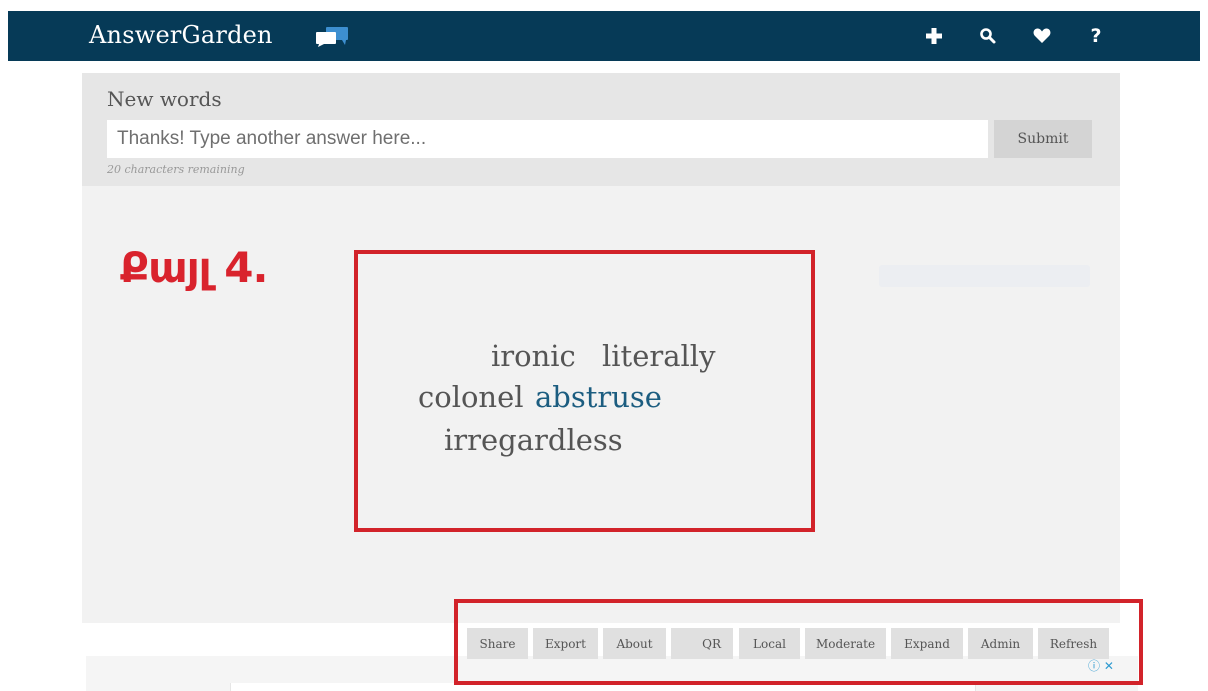 The image size is (1208, 691). Describe the element at coordinates (471, 397) in the screenshot. I see `cloud-word: colonel` at that location.